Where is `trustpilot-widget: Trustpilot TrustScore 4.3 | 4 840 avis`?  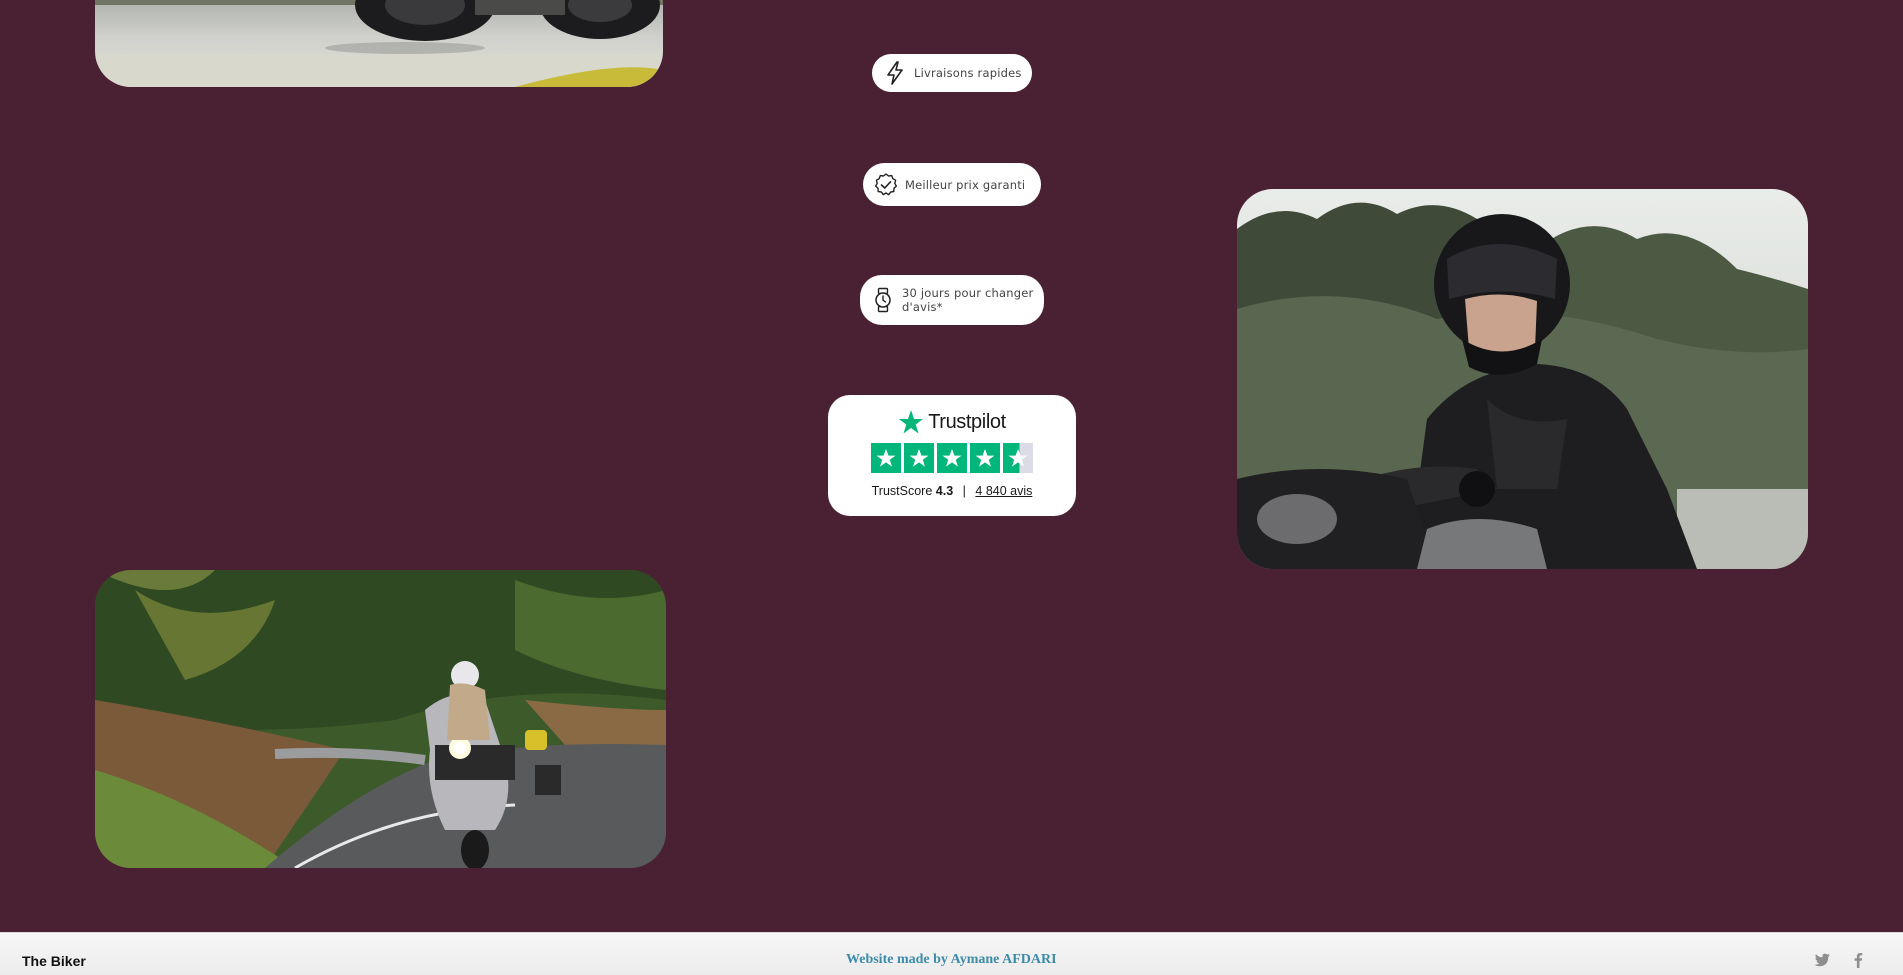 trustpilot-widget: Trustpilot TrustScore 4.3 | 4 840 avis is located at coordinates (952, 455).